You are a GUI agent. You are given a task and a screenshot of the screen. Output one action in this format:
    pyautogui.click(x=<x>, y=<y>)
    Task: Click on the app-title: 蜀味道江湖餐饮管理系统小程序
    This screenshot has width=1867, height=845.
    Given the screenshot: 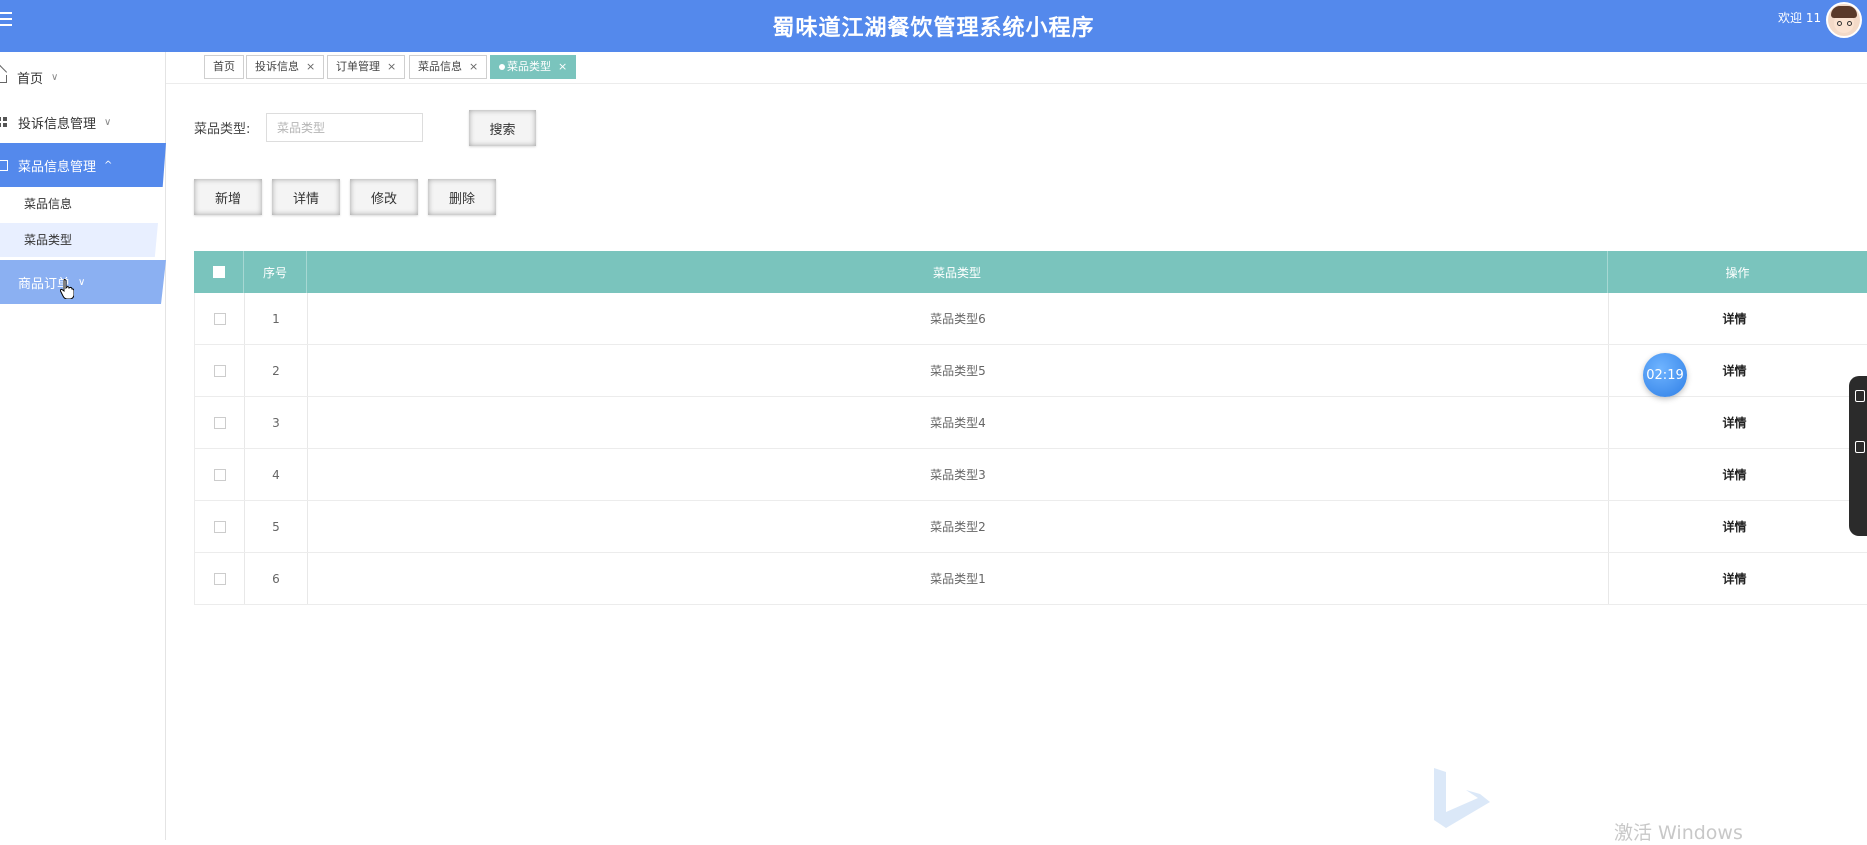 What is the action you would take?
    pyautogui.click(x=933, y=28)
    